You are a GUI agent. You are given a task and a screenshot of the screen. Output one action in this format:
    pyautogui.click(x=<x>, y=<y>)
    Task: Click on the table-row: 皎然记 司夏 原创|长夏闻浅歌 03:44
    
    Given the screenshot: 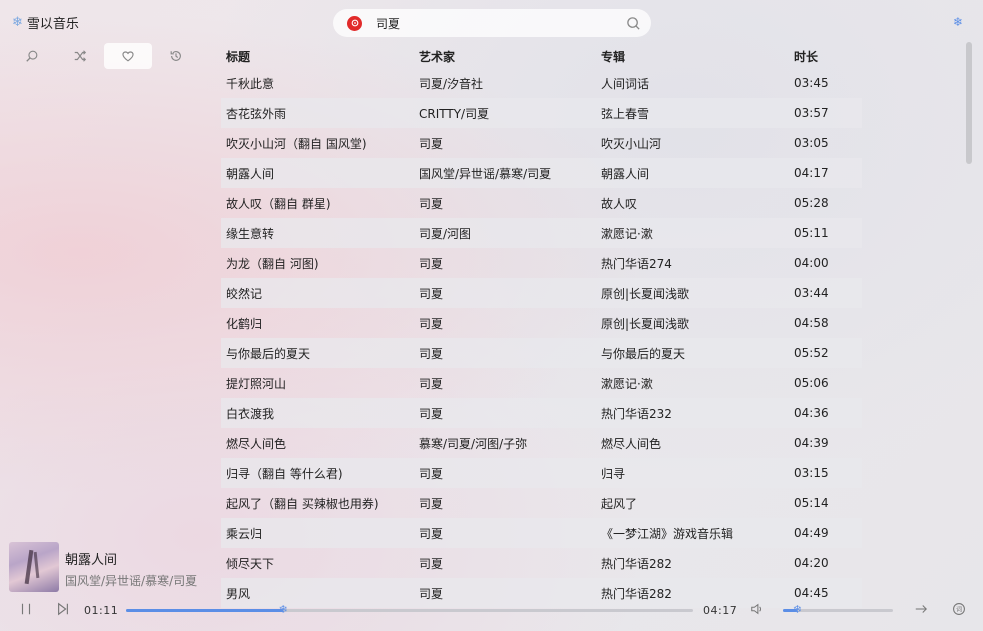 What is the action you would take?
    pyautogui.click(x=541, y=293)
    